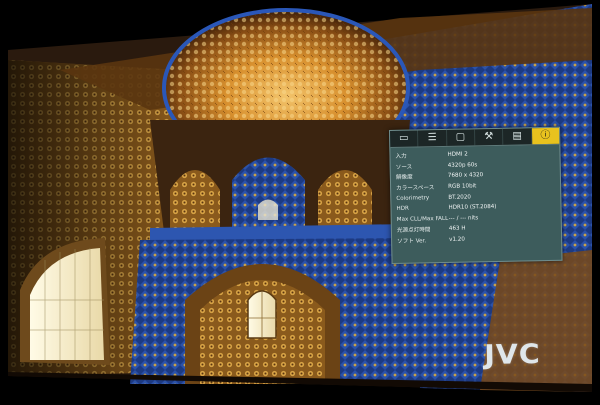  What do you see at coordinates (461, 137) in the screenshot?
I see `display-icon: ▢` at bounding box center [461, 137].